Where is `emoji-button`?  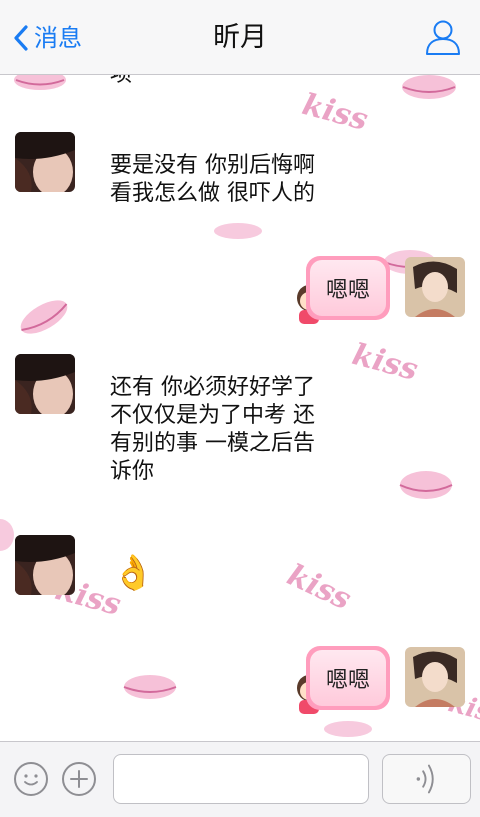
emoji-button is located at coordinates (31, 779).